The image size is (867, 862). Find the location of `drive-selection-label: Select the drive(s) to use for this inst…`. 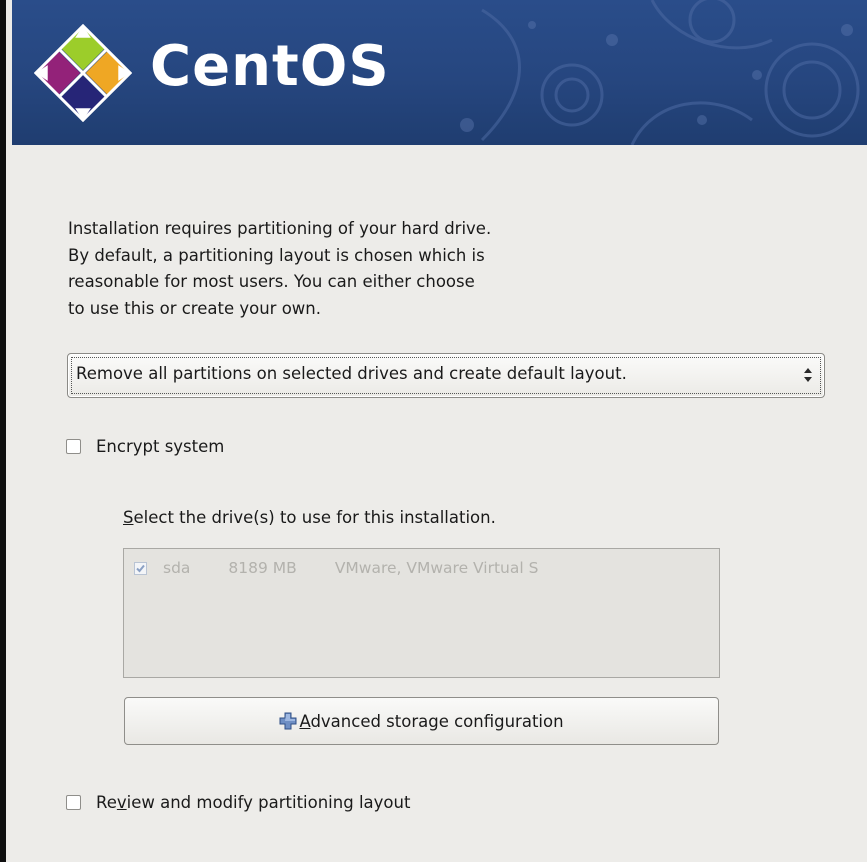

drive-selection-label: Select the drive(s) to use for this inst… is located at coordinates (309, 517).